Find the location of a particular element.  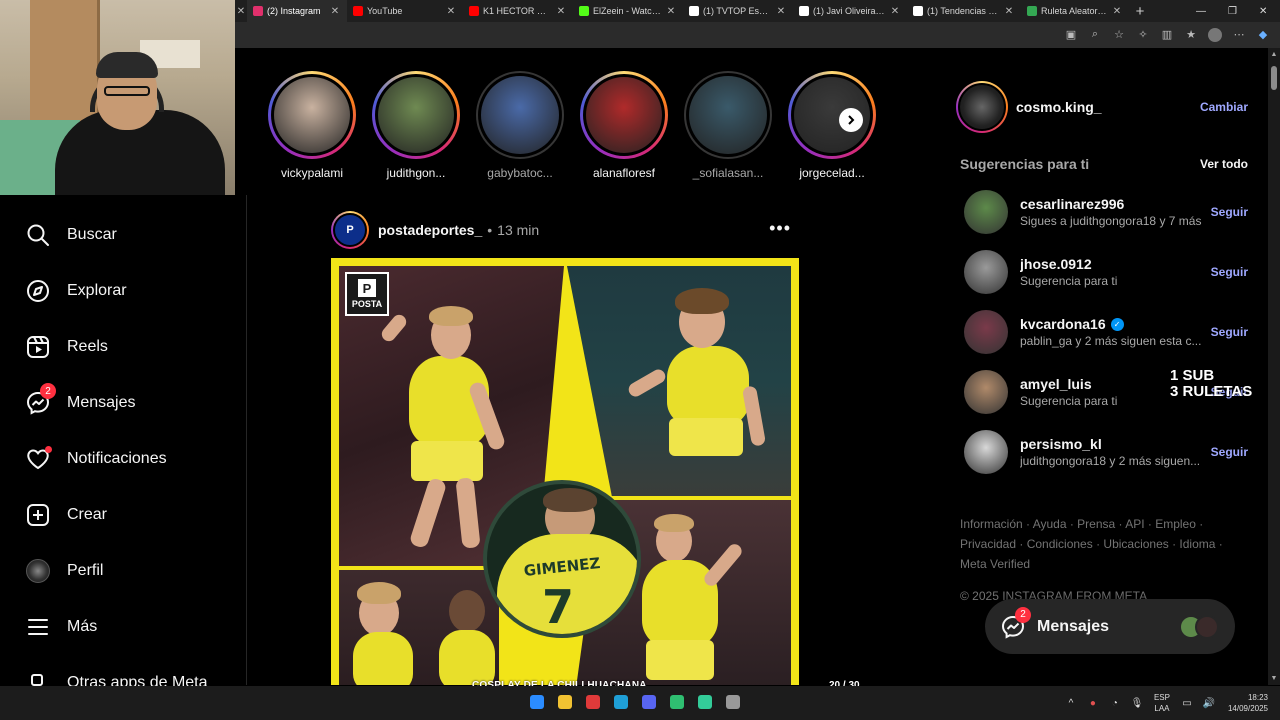

input-language: ESP LAA is located at coordinates (1162, 703).